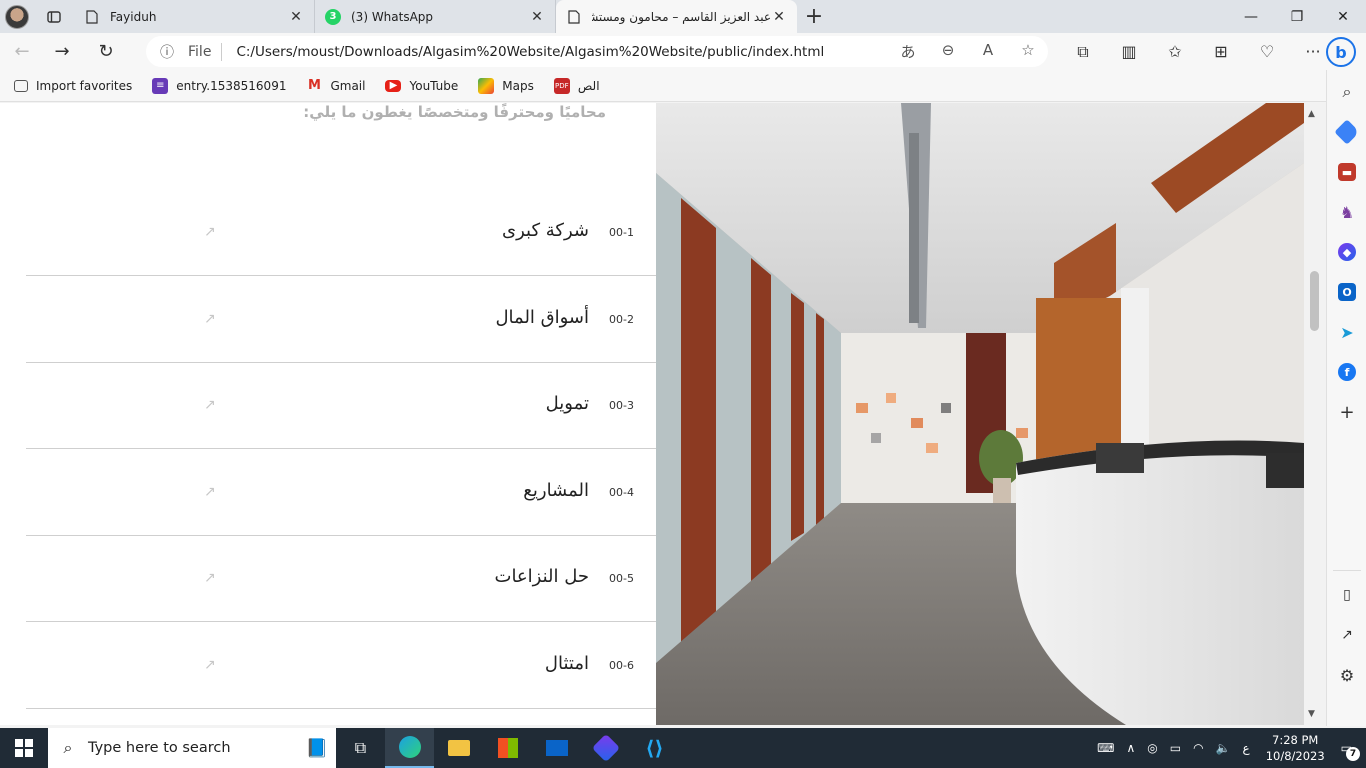  I want to click on service-row: 00-4 المشاريع ↗, so click(341, 493).